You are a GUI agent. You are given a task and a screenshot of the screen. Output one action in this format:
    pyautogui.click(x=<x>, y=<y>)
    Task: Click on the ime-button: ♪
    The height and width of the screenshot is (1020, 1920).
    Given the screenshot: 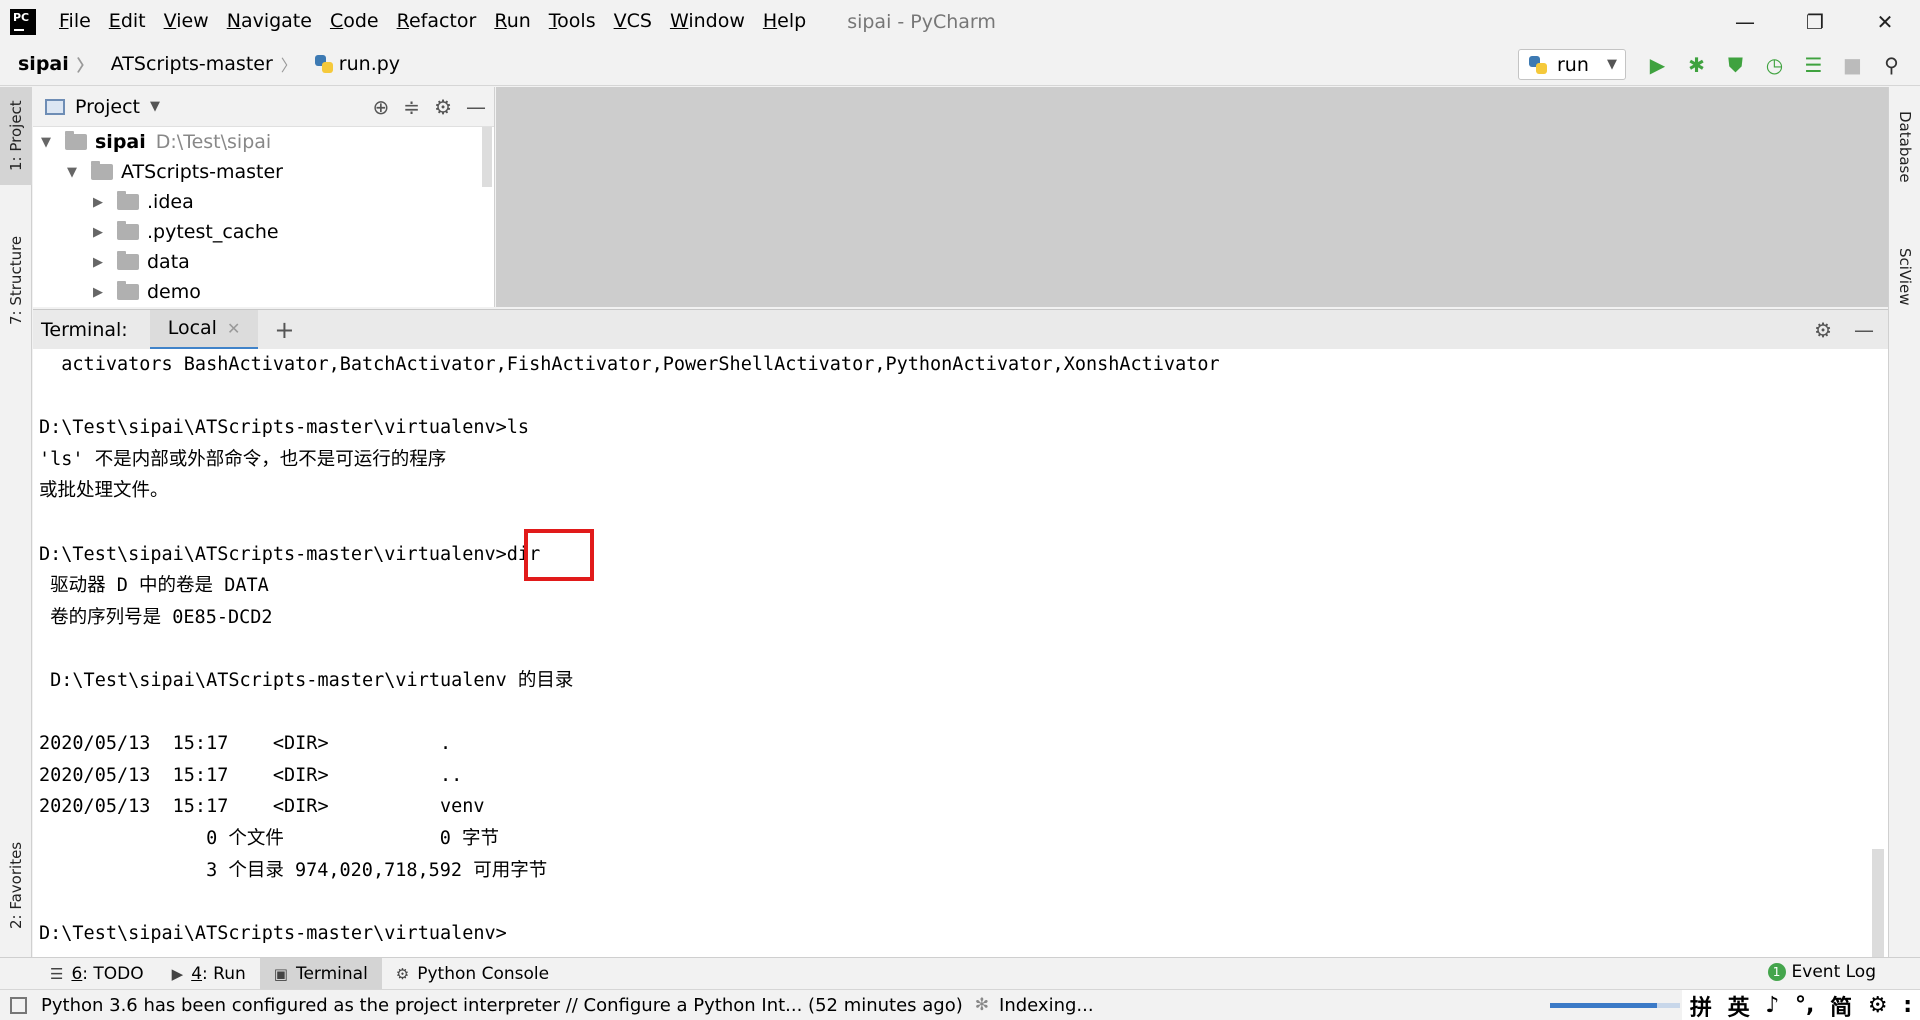 What is the action you would take?
    pyautogui.click(x=1772, y=1005)
    